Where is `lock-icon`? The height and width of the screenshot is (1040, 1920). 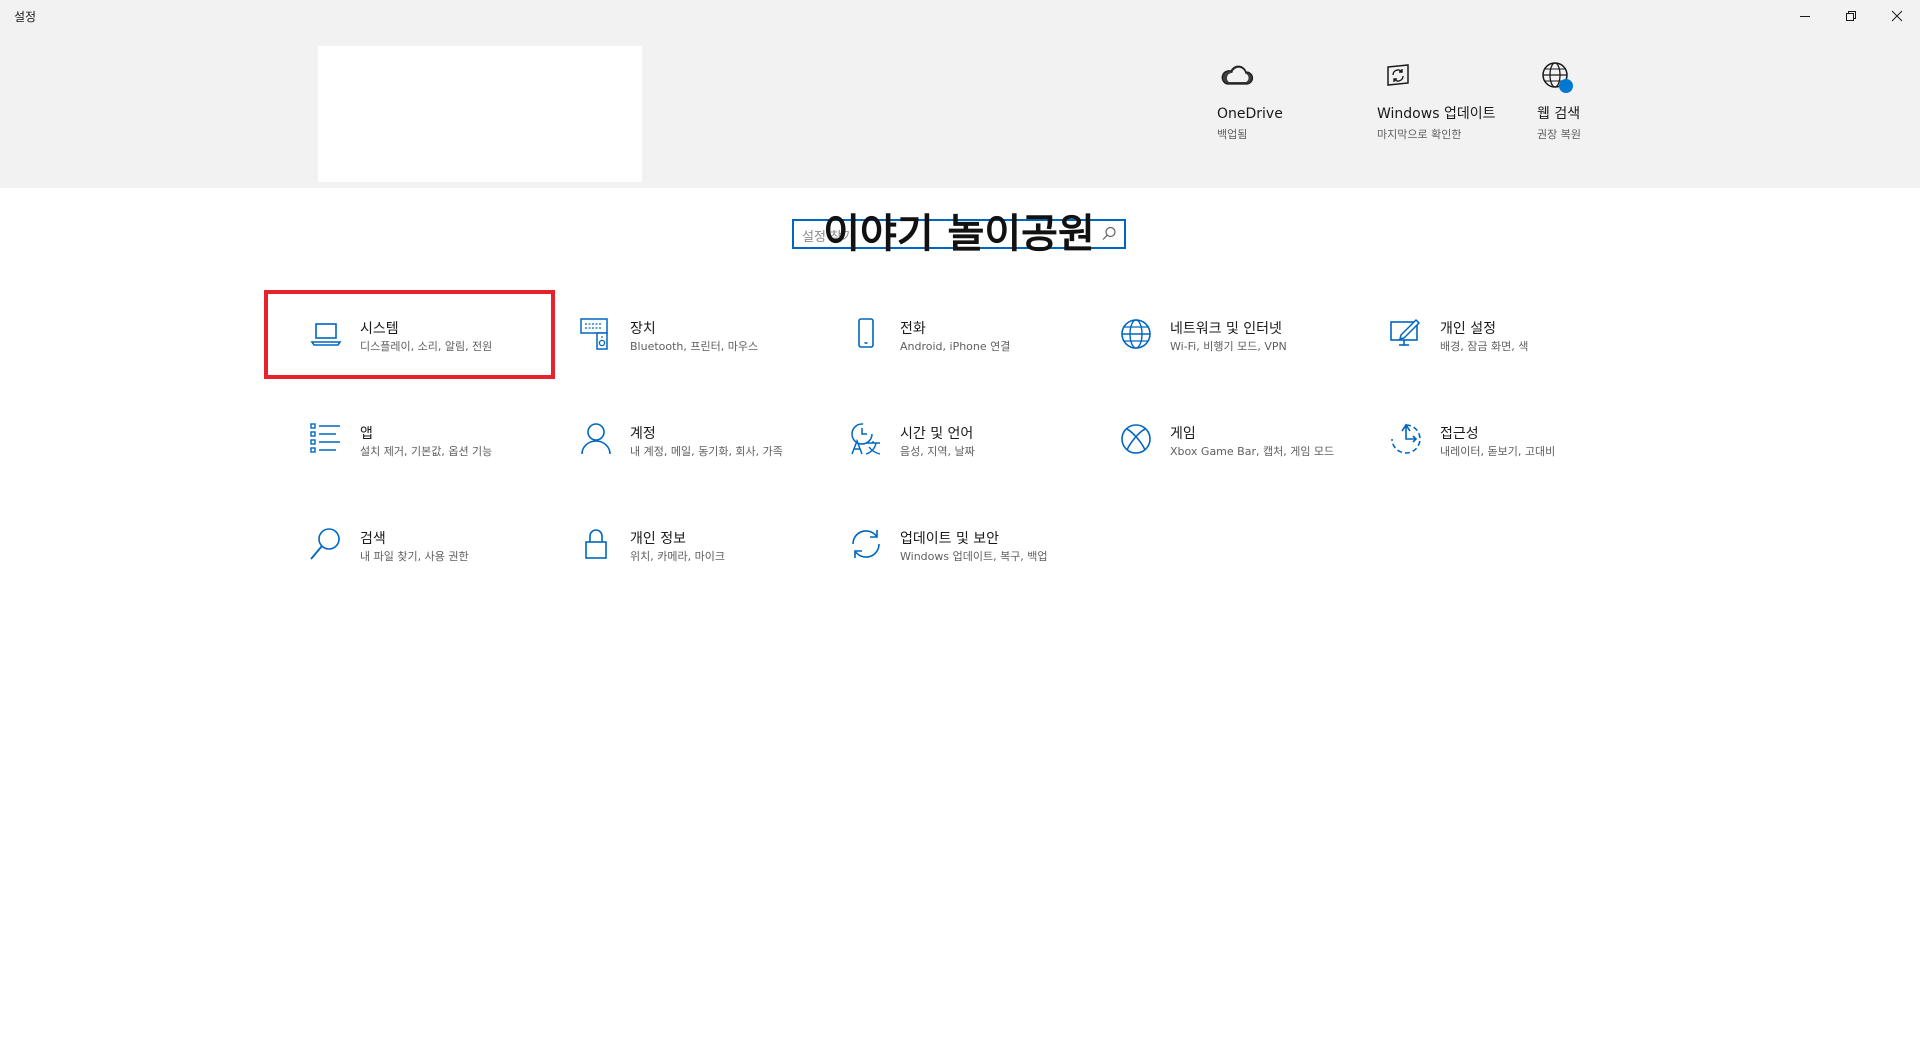
lock-icon is located at coordinates (596, 544).